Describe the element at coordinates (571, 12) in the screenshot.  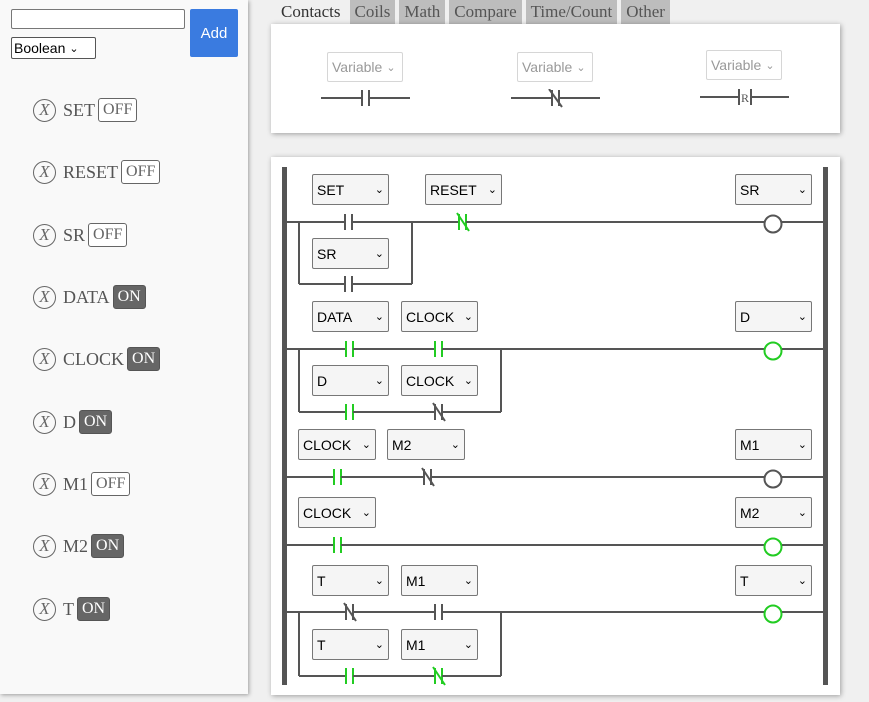
I see `tab-time-count: Time/Count` at that location.